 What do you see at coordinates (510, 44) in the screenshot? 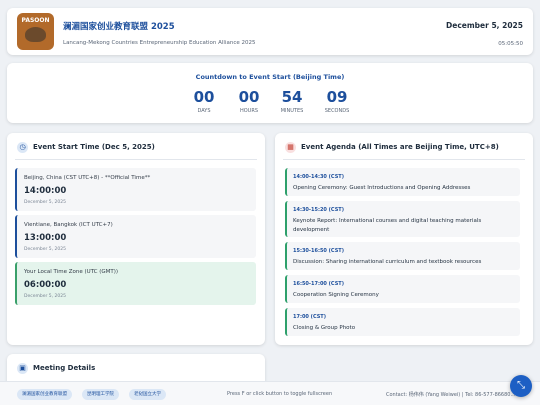
I see `current-clock: 05:05:50` at bounding box center [510, 44].